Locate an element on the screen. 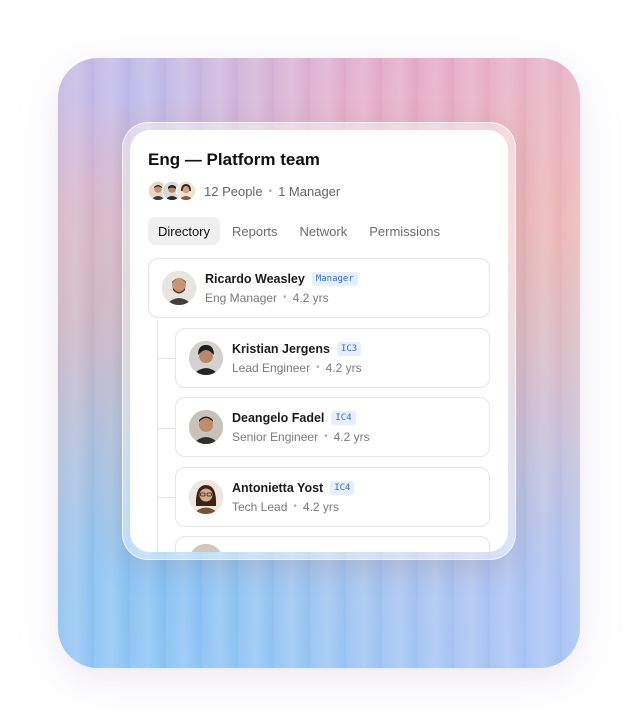  avatar-stack is located at coordinates (172, 191).